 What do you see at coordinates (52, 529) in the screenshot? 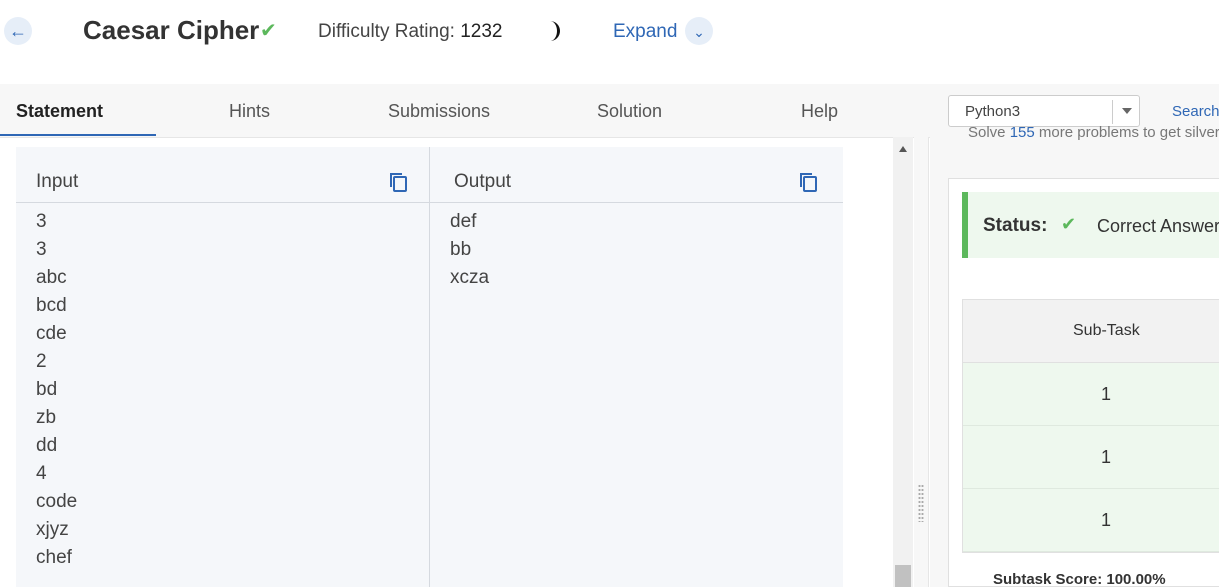
I see `input-line: xjyz` at bounding box center [52, 529].